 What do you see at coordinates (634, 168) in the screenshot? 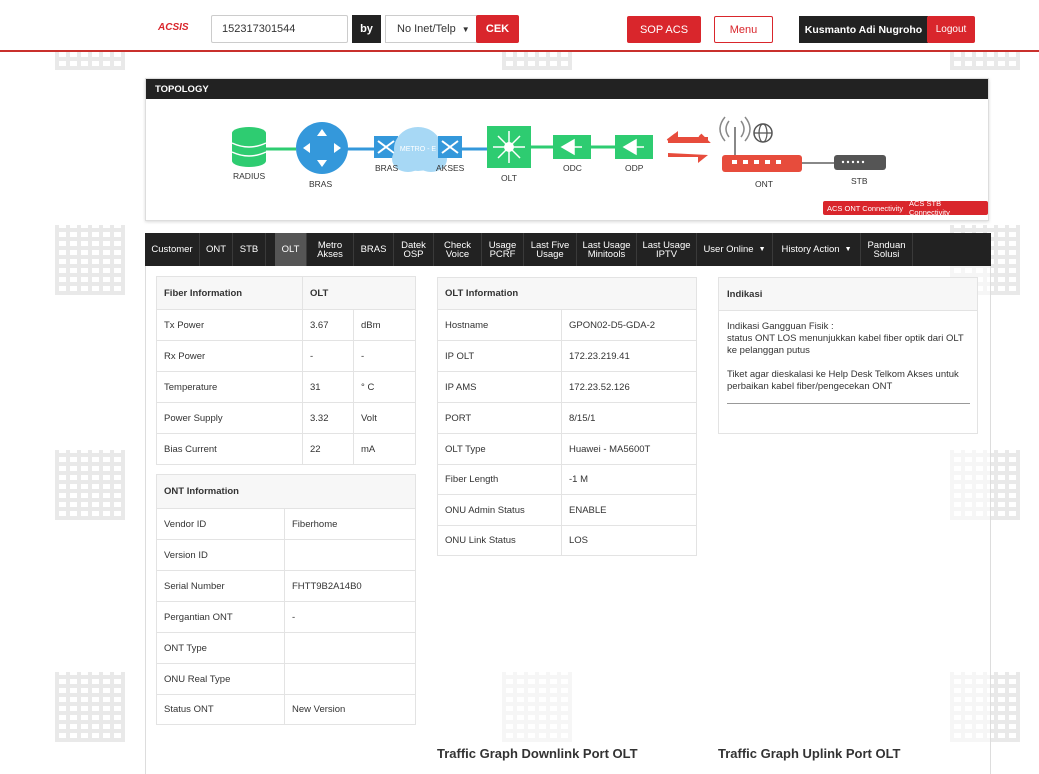
I see `odp-label: ODP` at bounding box center [634, 168].